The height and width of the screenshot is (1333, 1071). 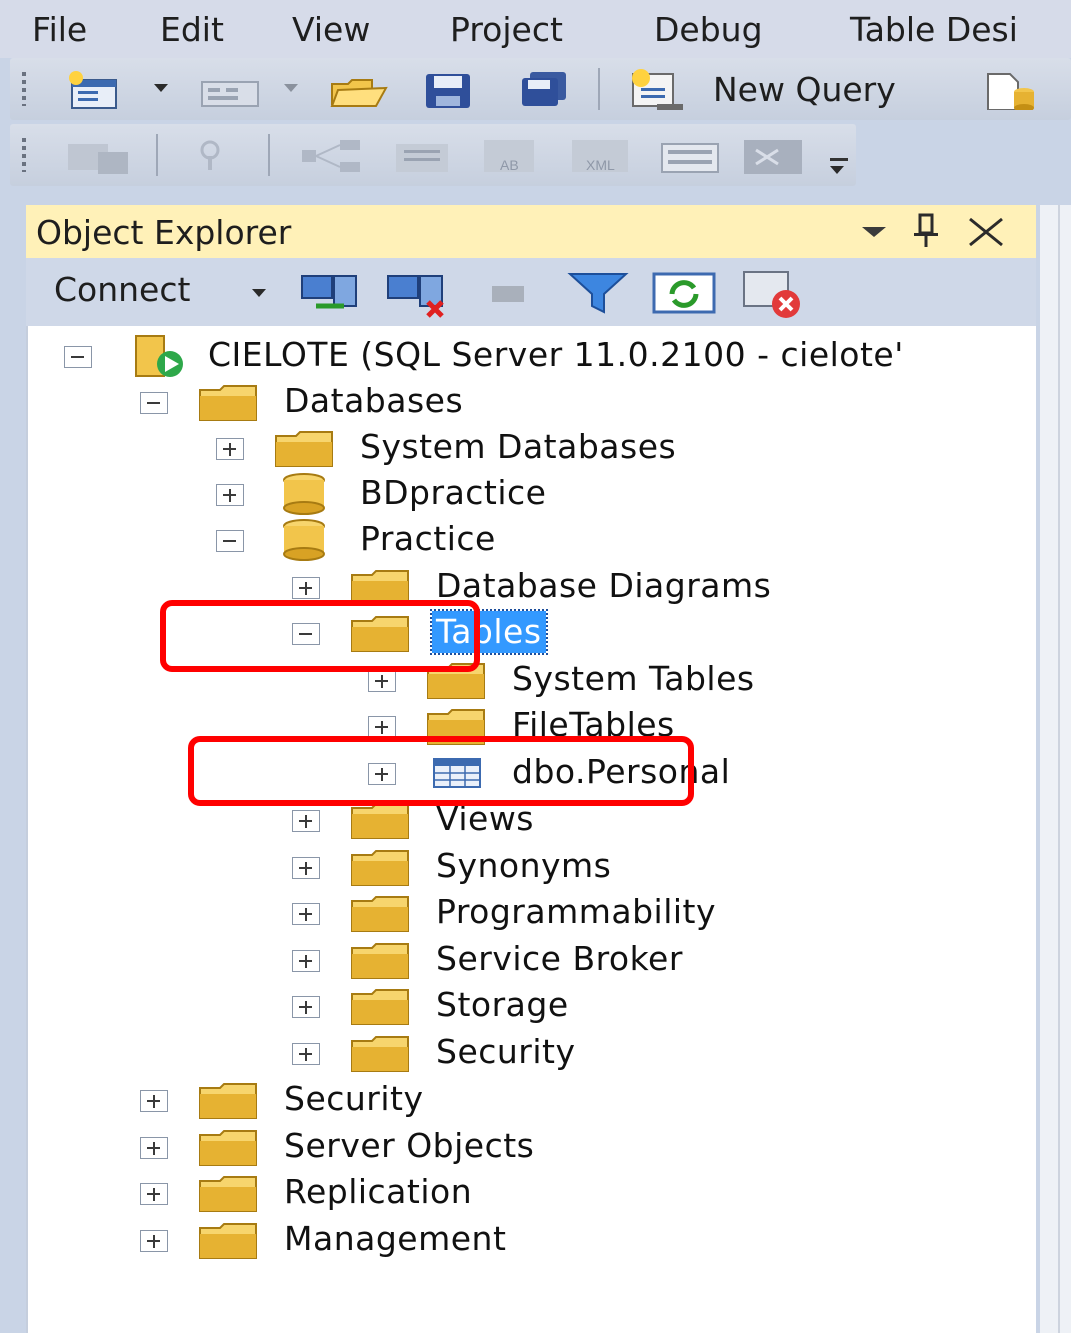 I want to click on databases-label: Databases, so click(x=374, y=400).